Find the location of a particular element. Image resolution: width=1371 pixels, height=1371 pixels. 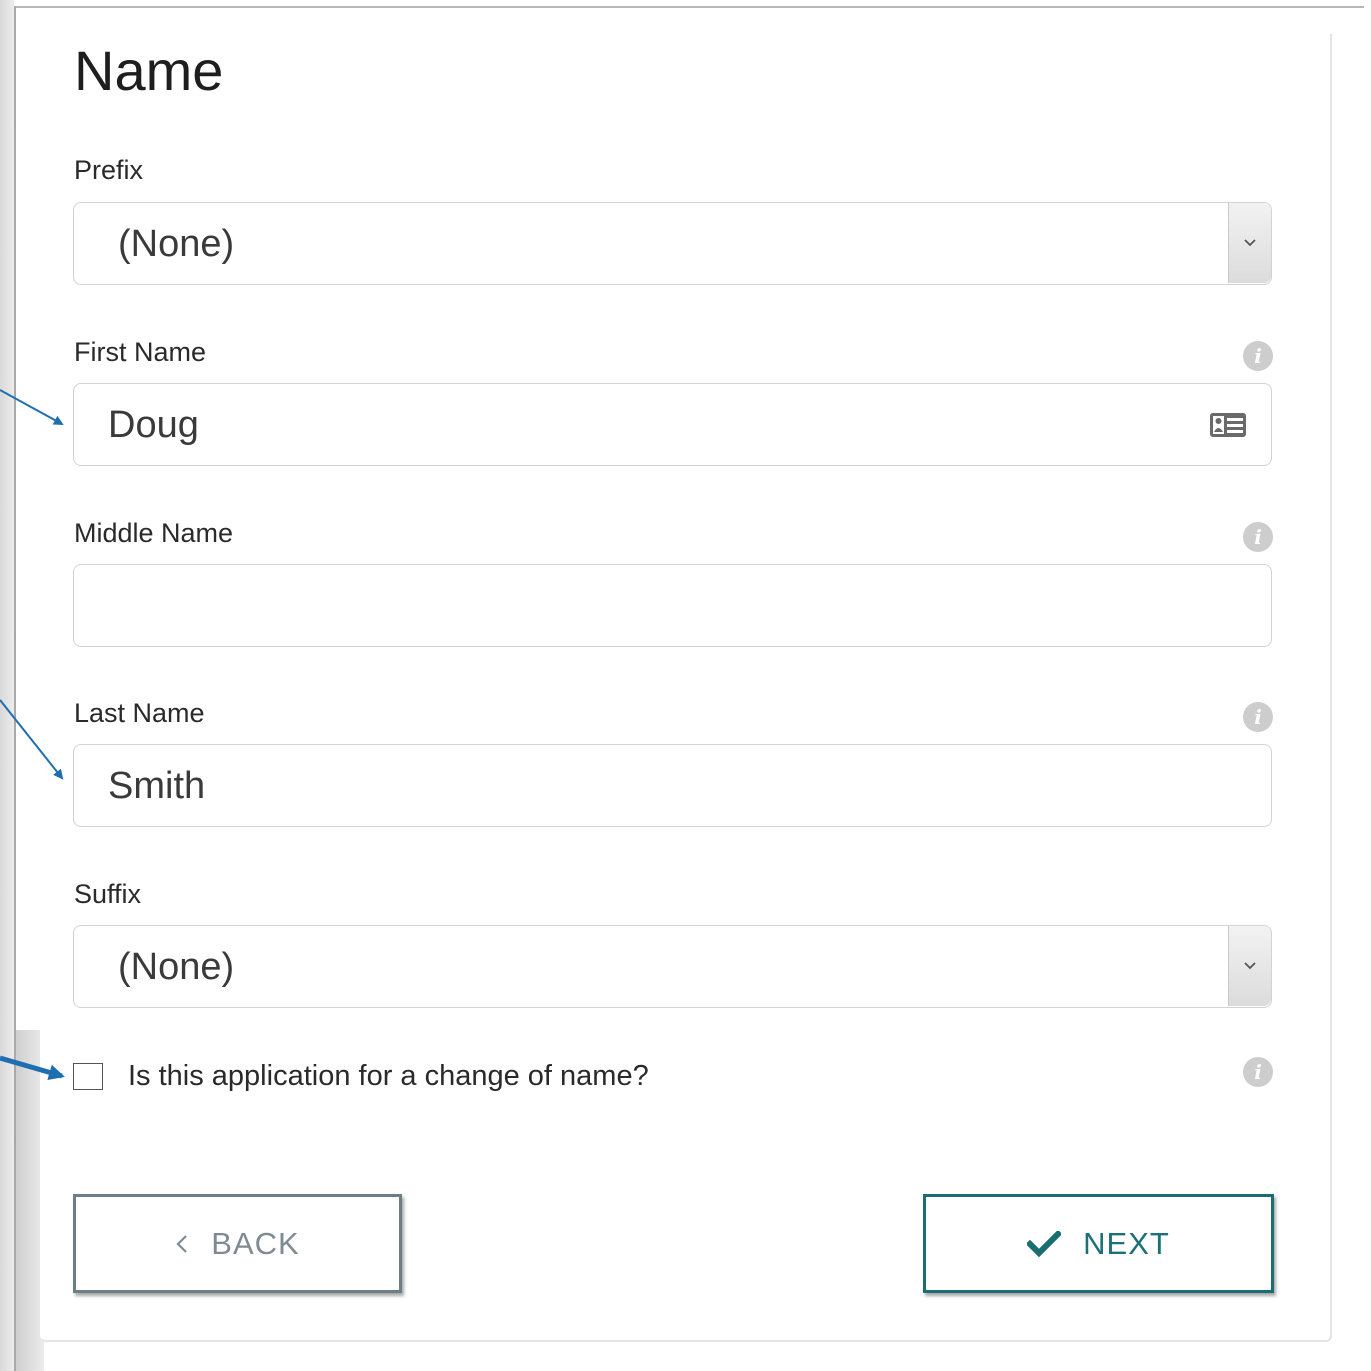

back-button: BACK is located at coordinates (237, 1243).